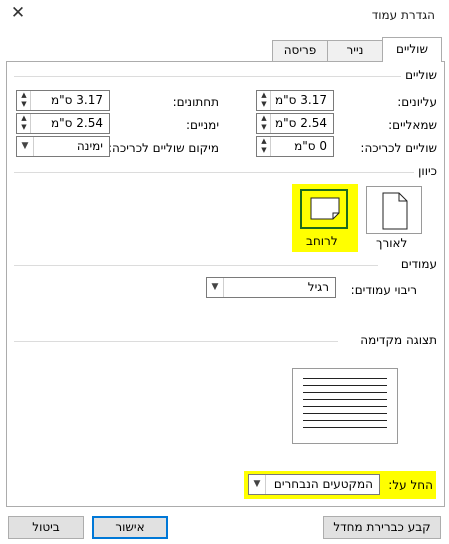 The image size is (449, 544). Describe the element at coordinates (130, 527) in the screenshot. I see `ok-button: אישור` at that location.